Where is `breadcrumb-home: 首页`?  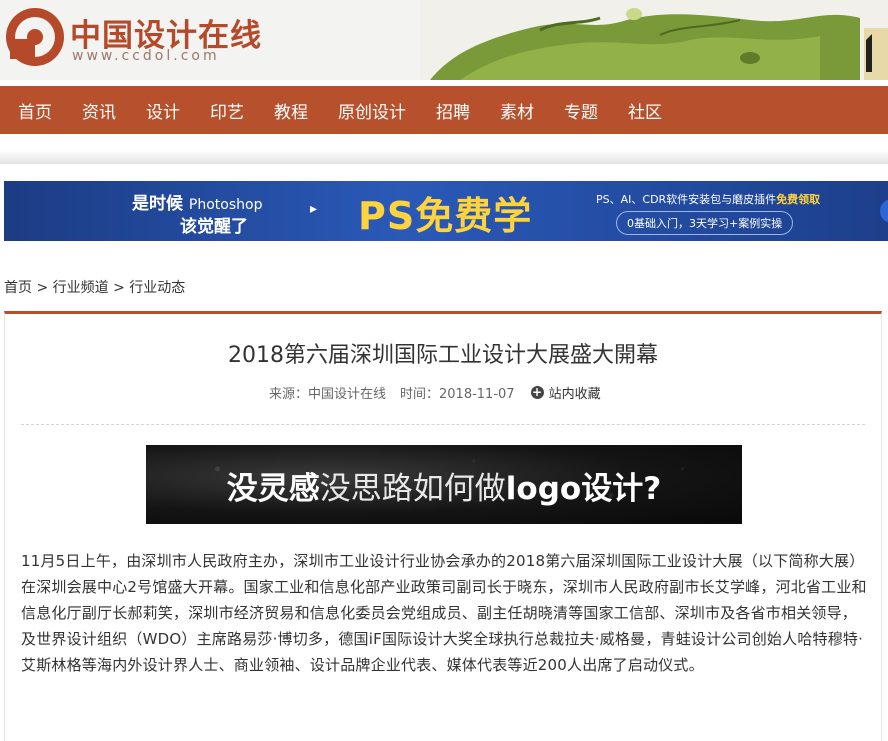
breadcrumb-home: 首页 is located at coordinates (18, 288).